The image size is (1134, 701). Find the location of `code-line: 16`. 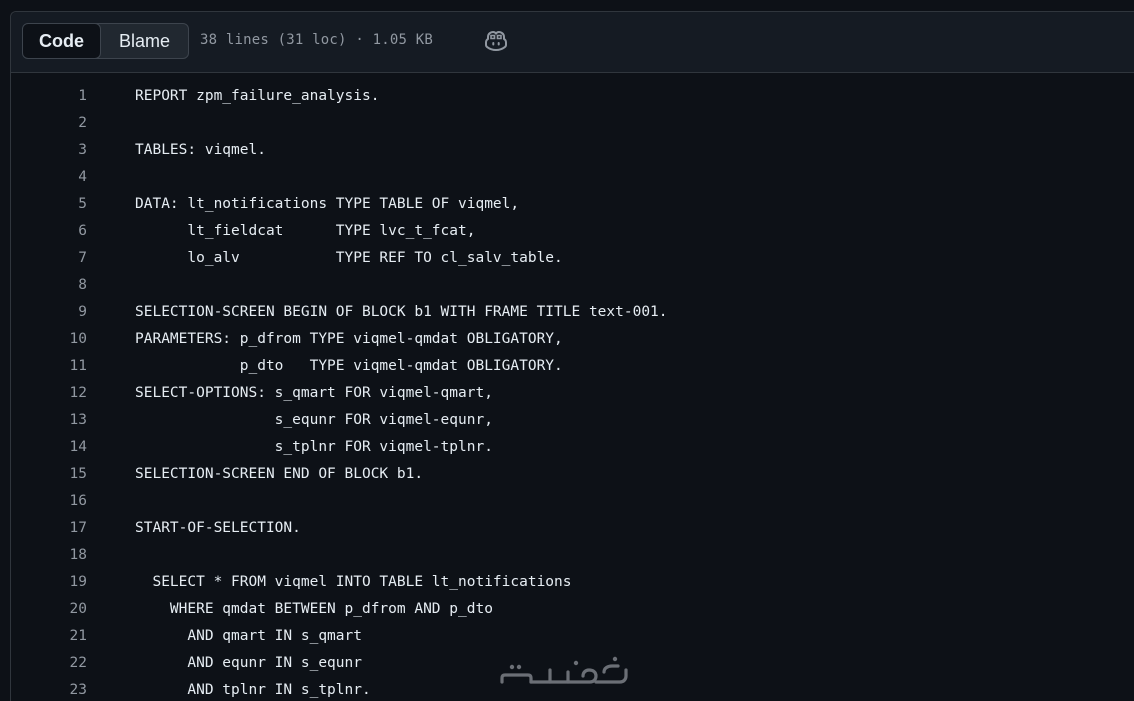

code-line: 16 is located at coordinates (572, 501).